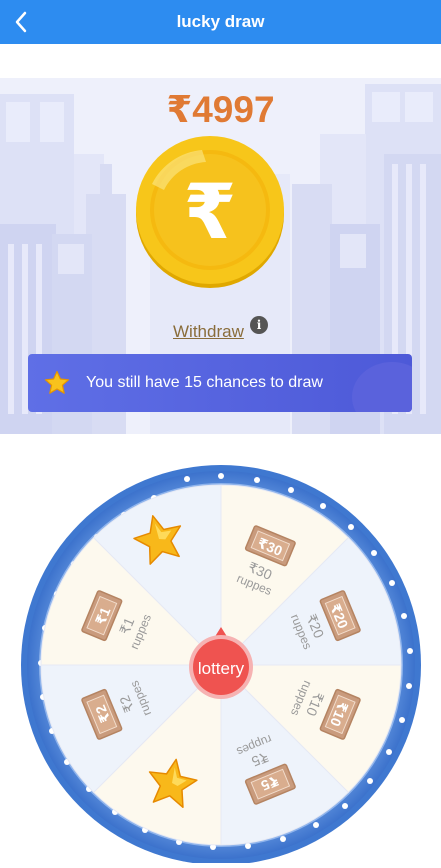 The image size is (441, 868). I want to click on chances-text: You still have 15 chances to draw, so click(204, 382).